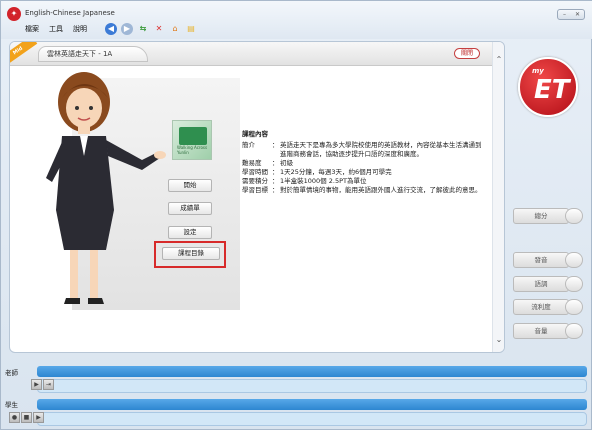 This screenshot has height=430, width=592. What do you see at coordinates (255, 190) in the screenshot?
I see `detail-key: 學習目標` at bounding box center [255, 190].